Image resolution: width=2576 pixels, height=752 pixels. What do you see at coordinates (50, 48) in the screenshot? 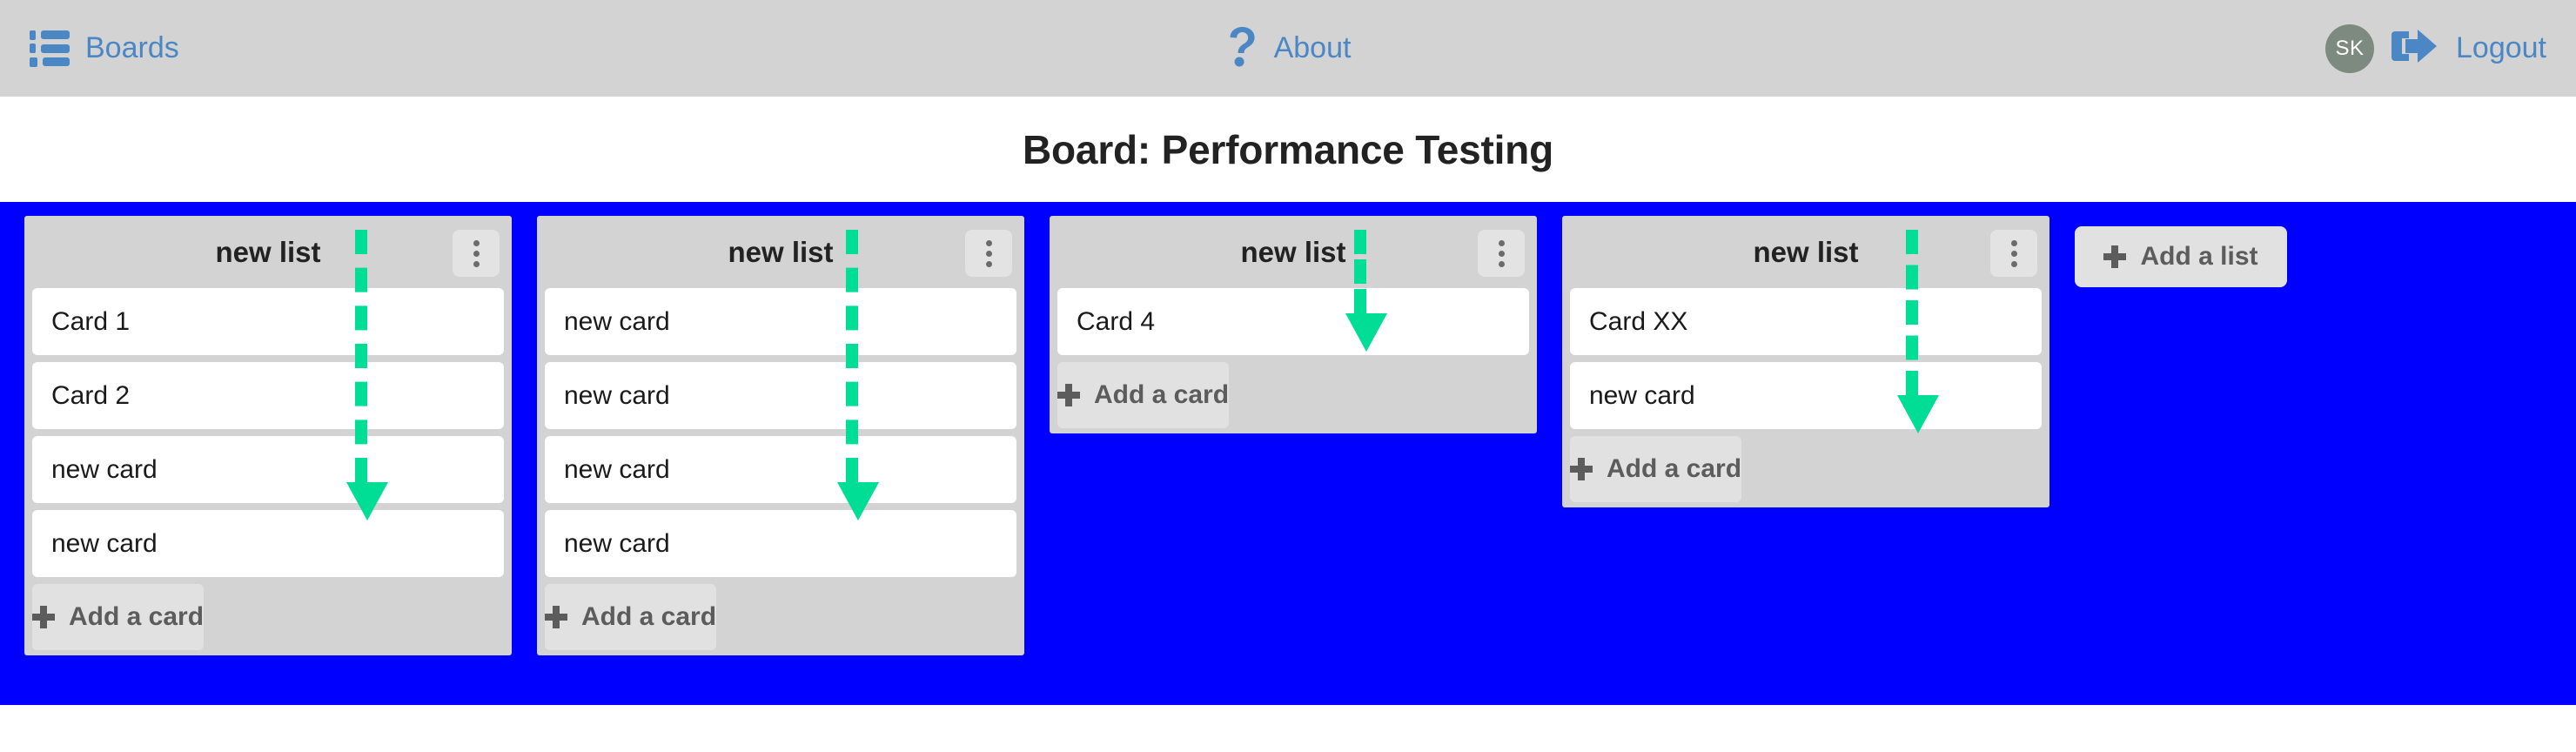
I see `list-icon` at bounding box center [50, 48].